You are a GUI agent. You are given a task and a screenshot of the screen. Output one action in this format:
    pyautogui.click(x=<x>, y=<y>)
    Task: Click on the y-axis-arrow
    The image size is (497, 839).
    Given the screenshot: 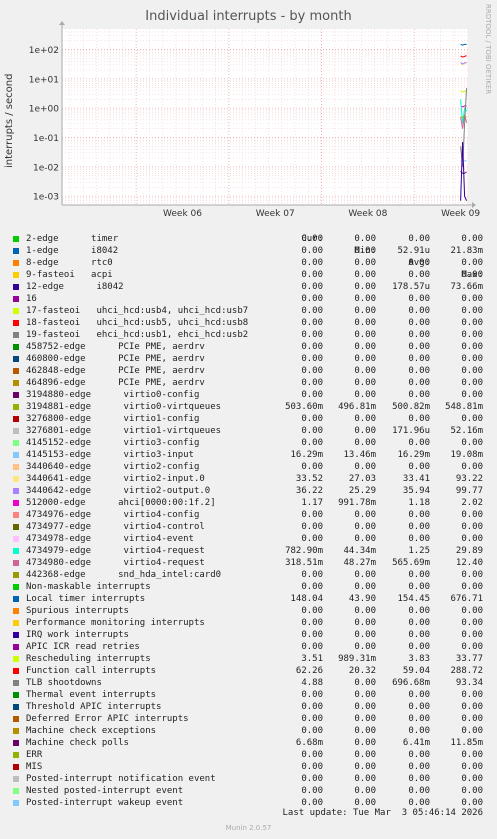 What is the action you would take?
    pyautogui.click(x=62, y=23)
    